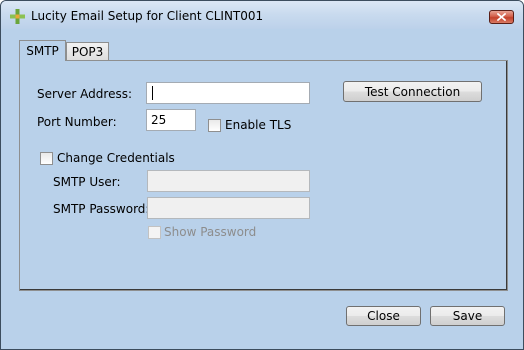  I want to click on change-credentials-label: Change Credentials, so click(116, 158).